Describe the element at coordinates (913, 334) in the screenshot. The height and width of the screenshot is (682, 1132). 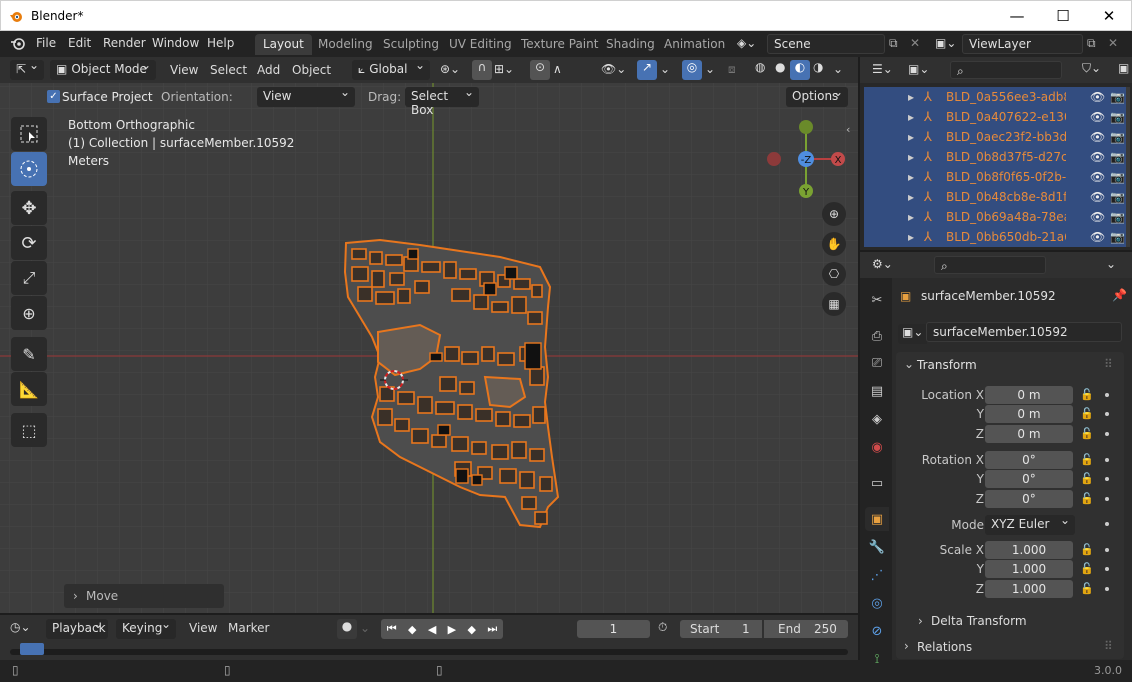
I see `data-browse-icon: ▣⌄` at that location.